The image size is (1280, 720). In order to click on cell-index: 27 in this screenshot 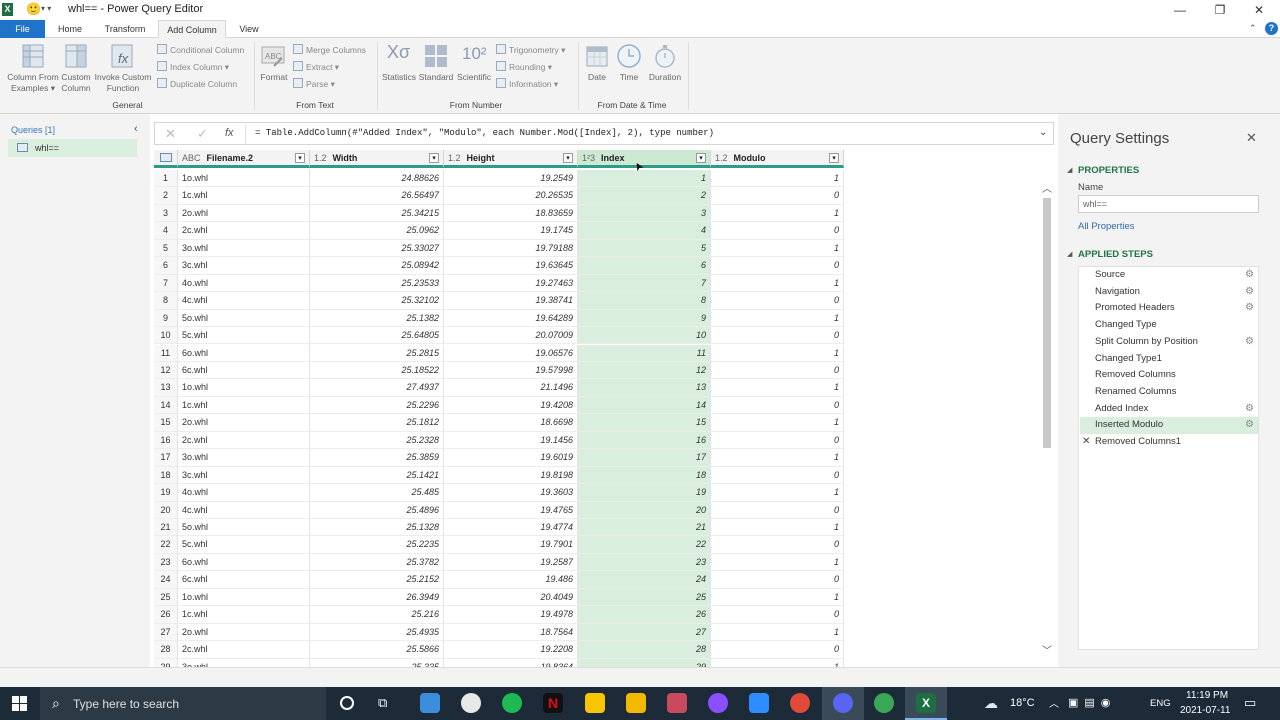, I will do `click(644, 632)`.